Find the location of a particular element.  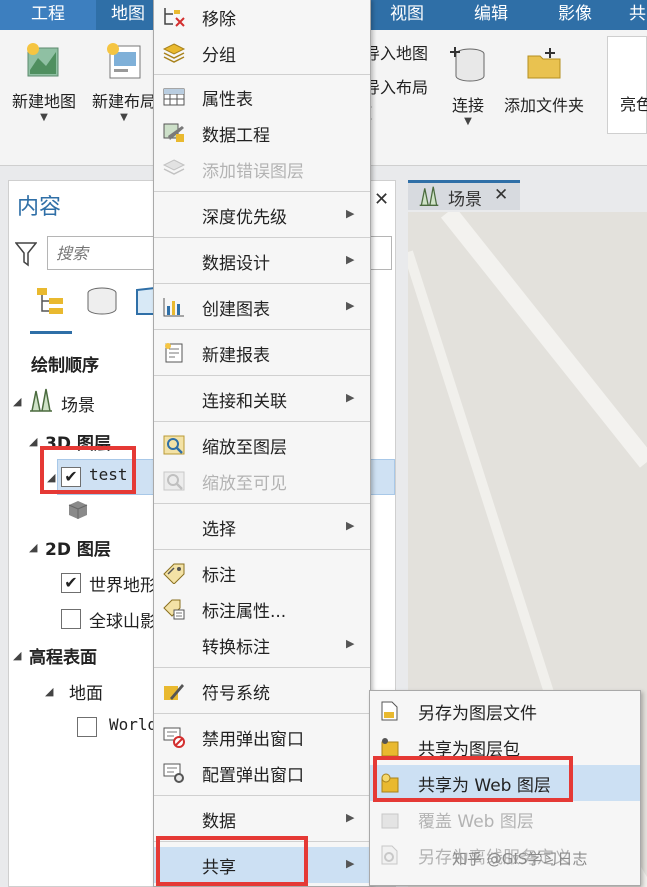

menu-create-chart-label: 创建图表 is located at coordinates (236, 310).